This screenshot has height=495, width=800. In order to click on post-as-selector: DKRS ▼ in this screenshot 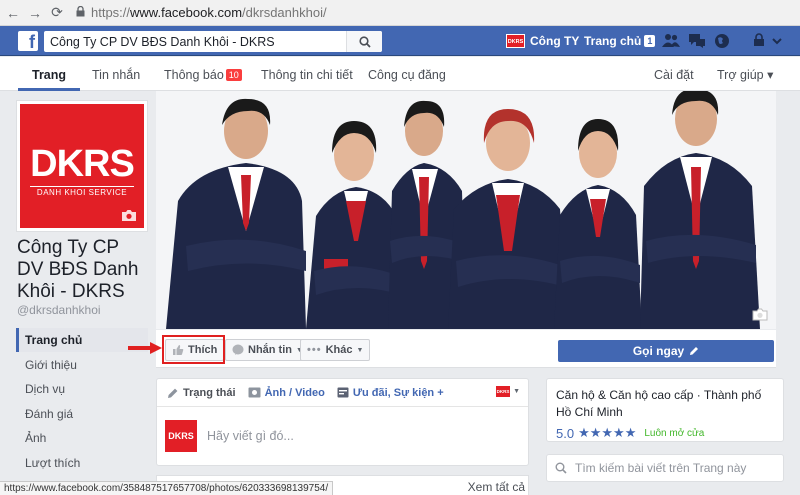, I will do `click(508, 391)`.